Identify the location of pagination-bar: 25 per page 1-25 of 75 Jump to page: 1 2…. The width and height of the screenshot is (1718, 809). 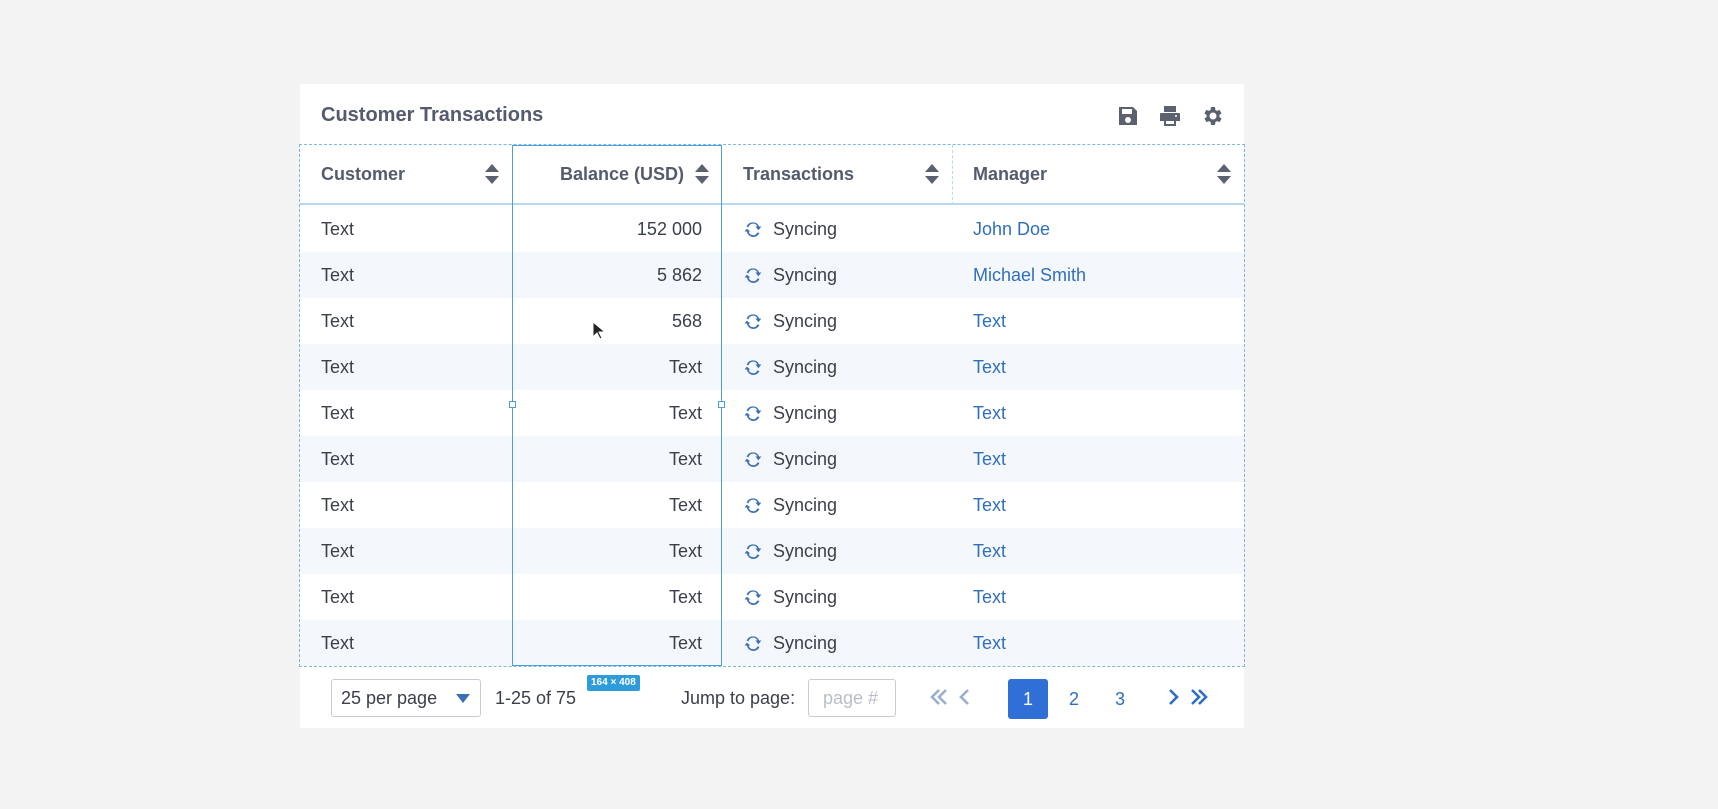
(772, 697).